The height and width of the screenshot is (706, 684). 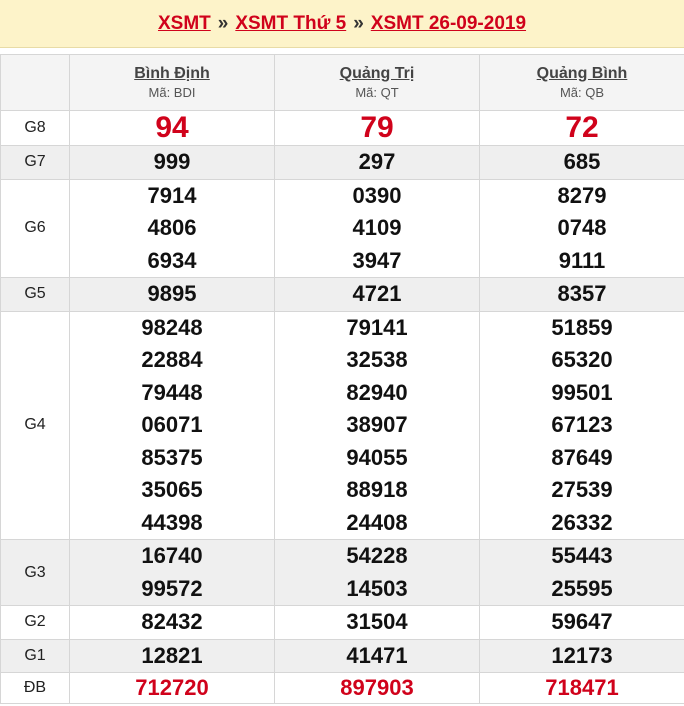 What do you see at coordinates (448, 24) in the screenshot?
I see `breadcrumb-link-xsmt-date: XSMT 26-09-2019` at bounding box center [448, 24].